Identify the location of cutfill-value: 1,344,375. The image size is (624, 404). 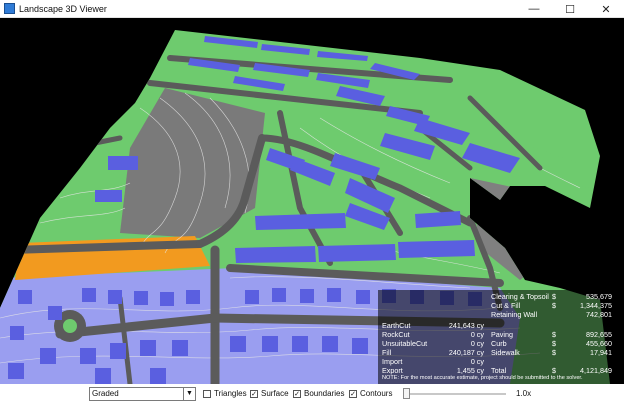
(596, 305).